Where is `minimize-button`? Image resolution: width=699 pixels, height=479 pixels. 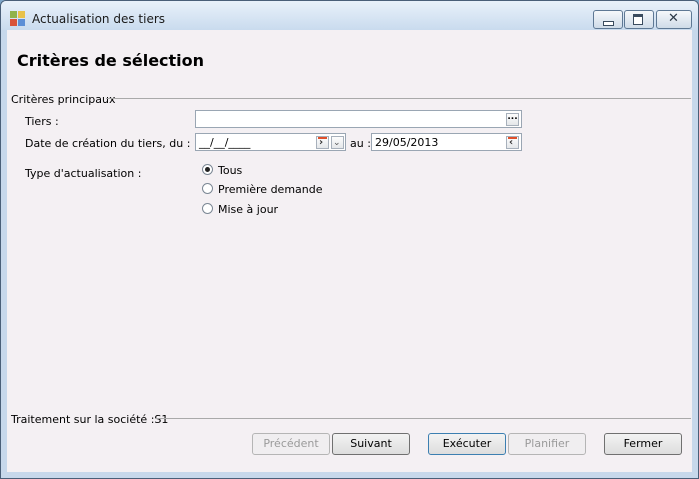 minimize-button is located at coordinates (608, 19).